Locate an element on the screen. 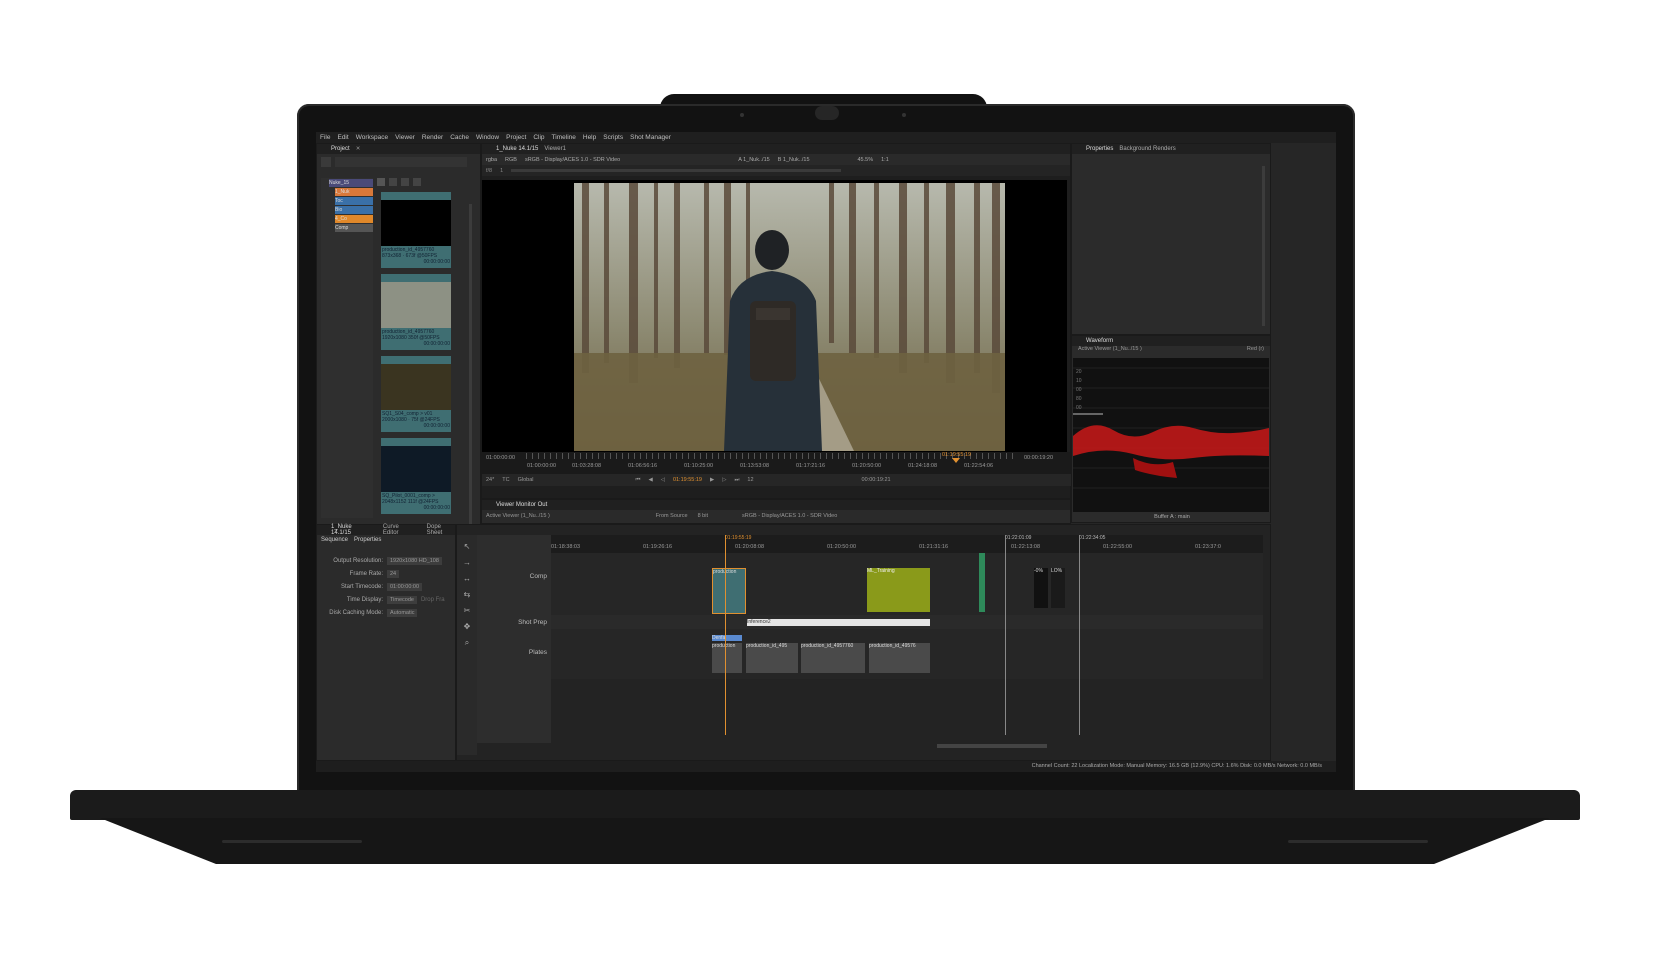 The image size is (1661, 965). clip-comp-small-1: -0% is located at coordinates (1041, 588).